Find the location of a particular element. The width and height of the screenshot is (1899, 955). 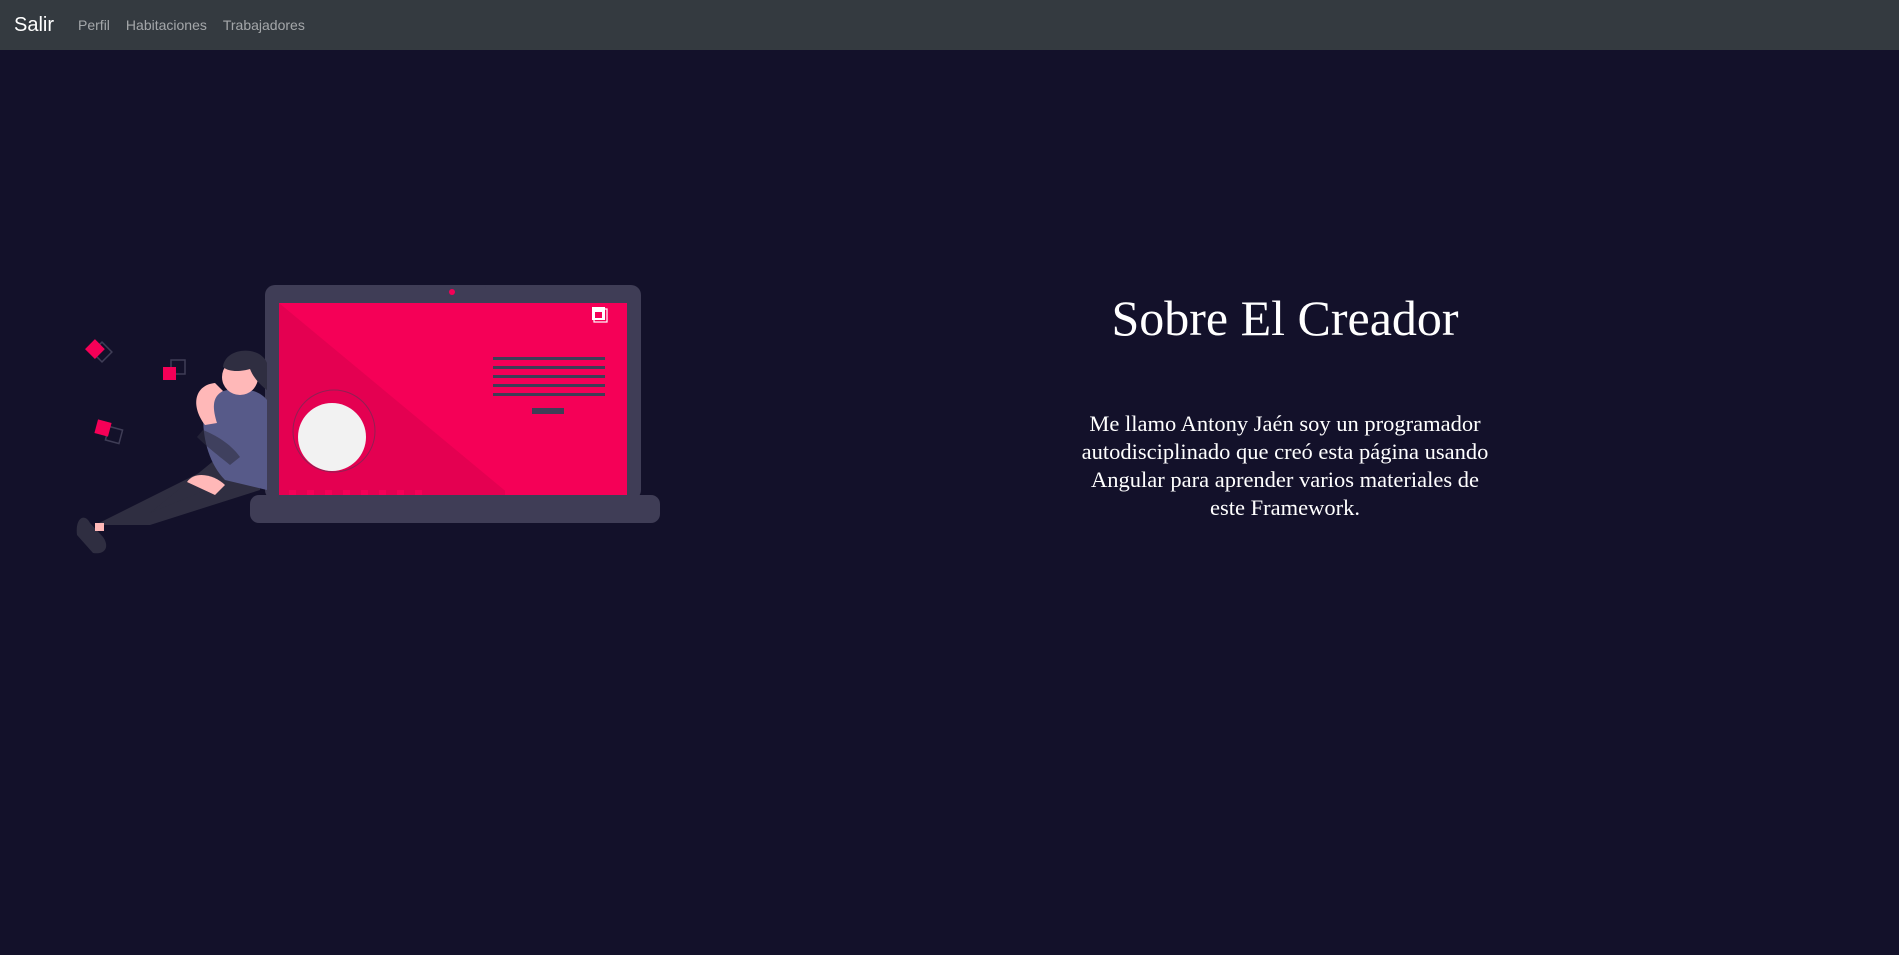

about-title: Sobre El Creador is located at coordinates (1285, 318).